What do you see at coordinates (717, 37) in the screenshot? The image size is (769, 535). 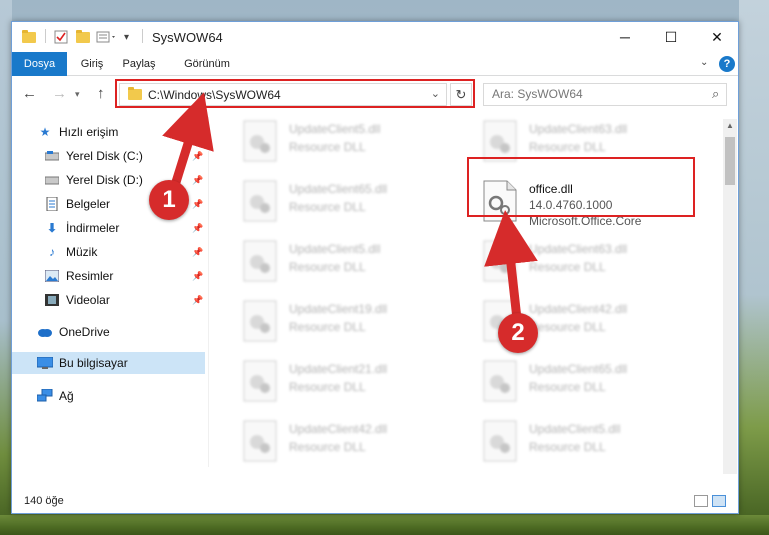 I see `close-button: ✕` at bounding box center [717, 37].